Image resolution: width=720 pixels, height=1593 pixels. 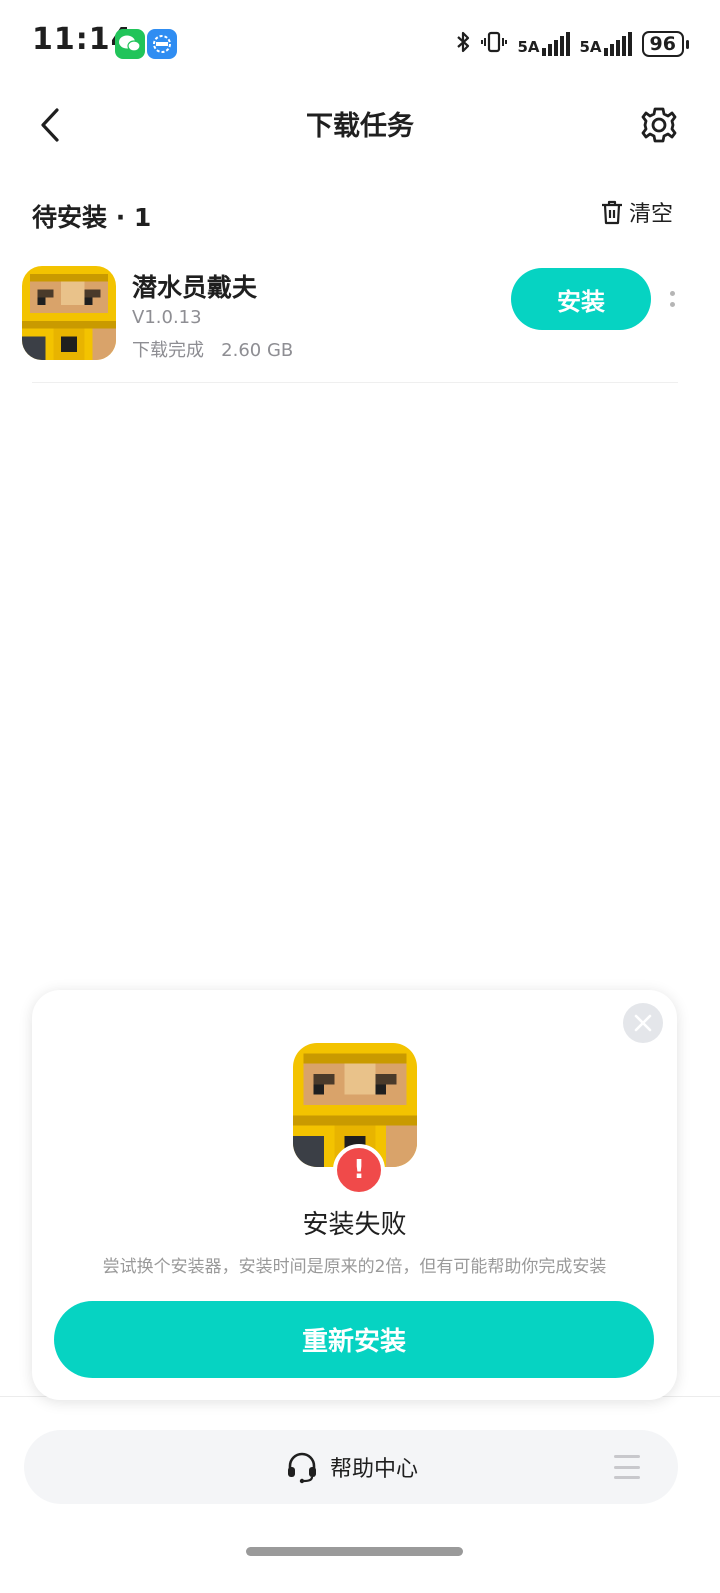 I want to click on dave-the-diver-icon, so click(x=69, y=313).